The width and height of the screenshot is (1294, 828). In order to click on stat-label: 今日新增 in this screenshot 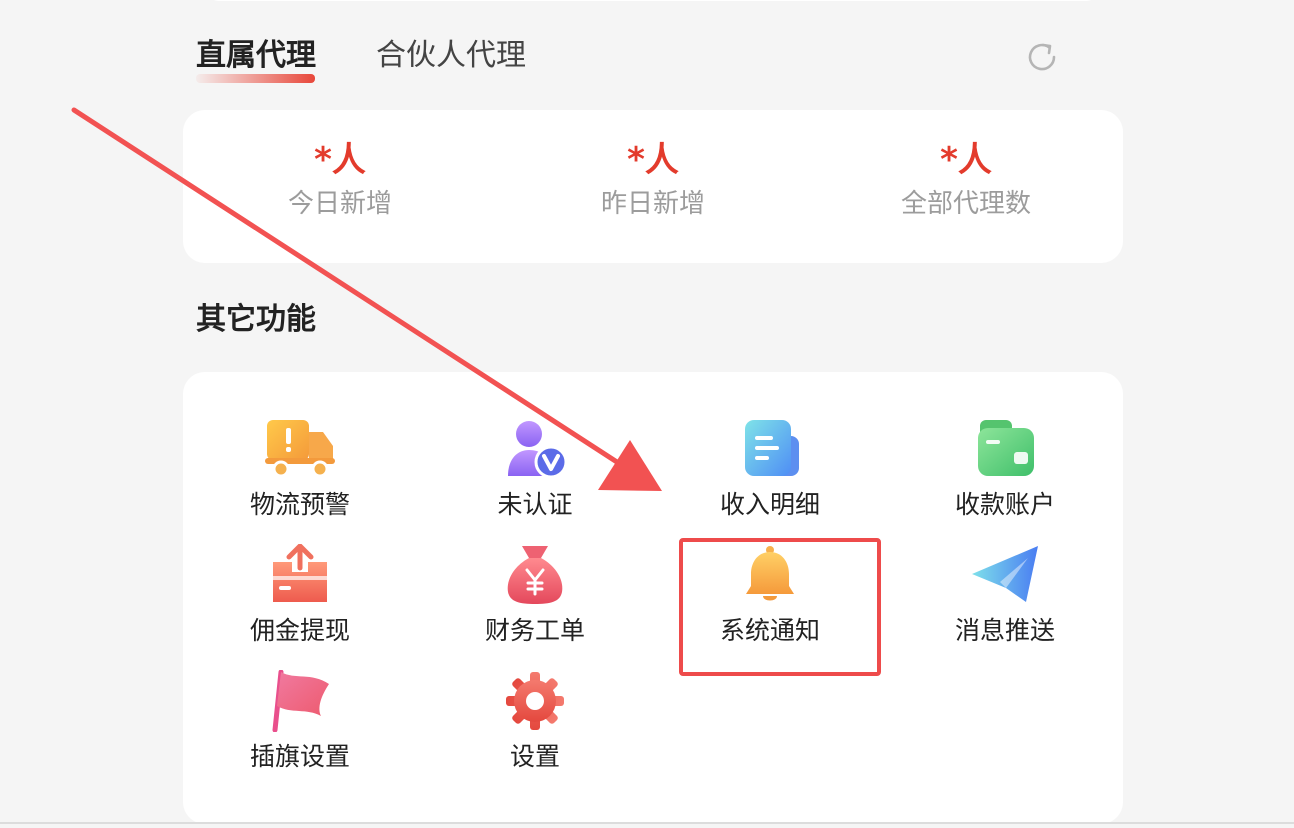, I will do `click(339, 204)`.